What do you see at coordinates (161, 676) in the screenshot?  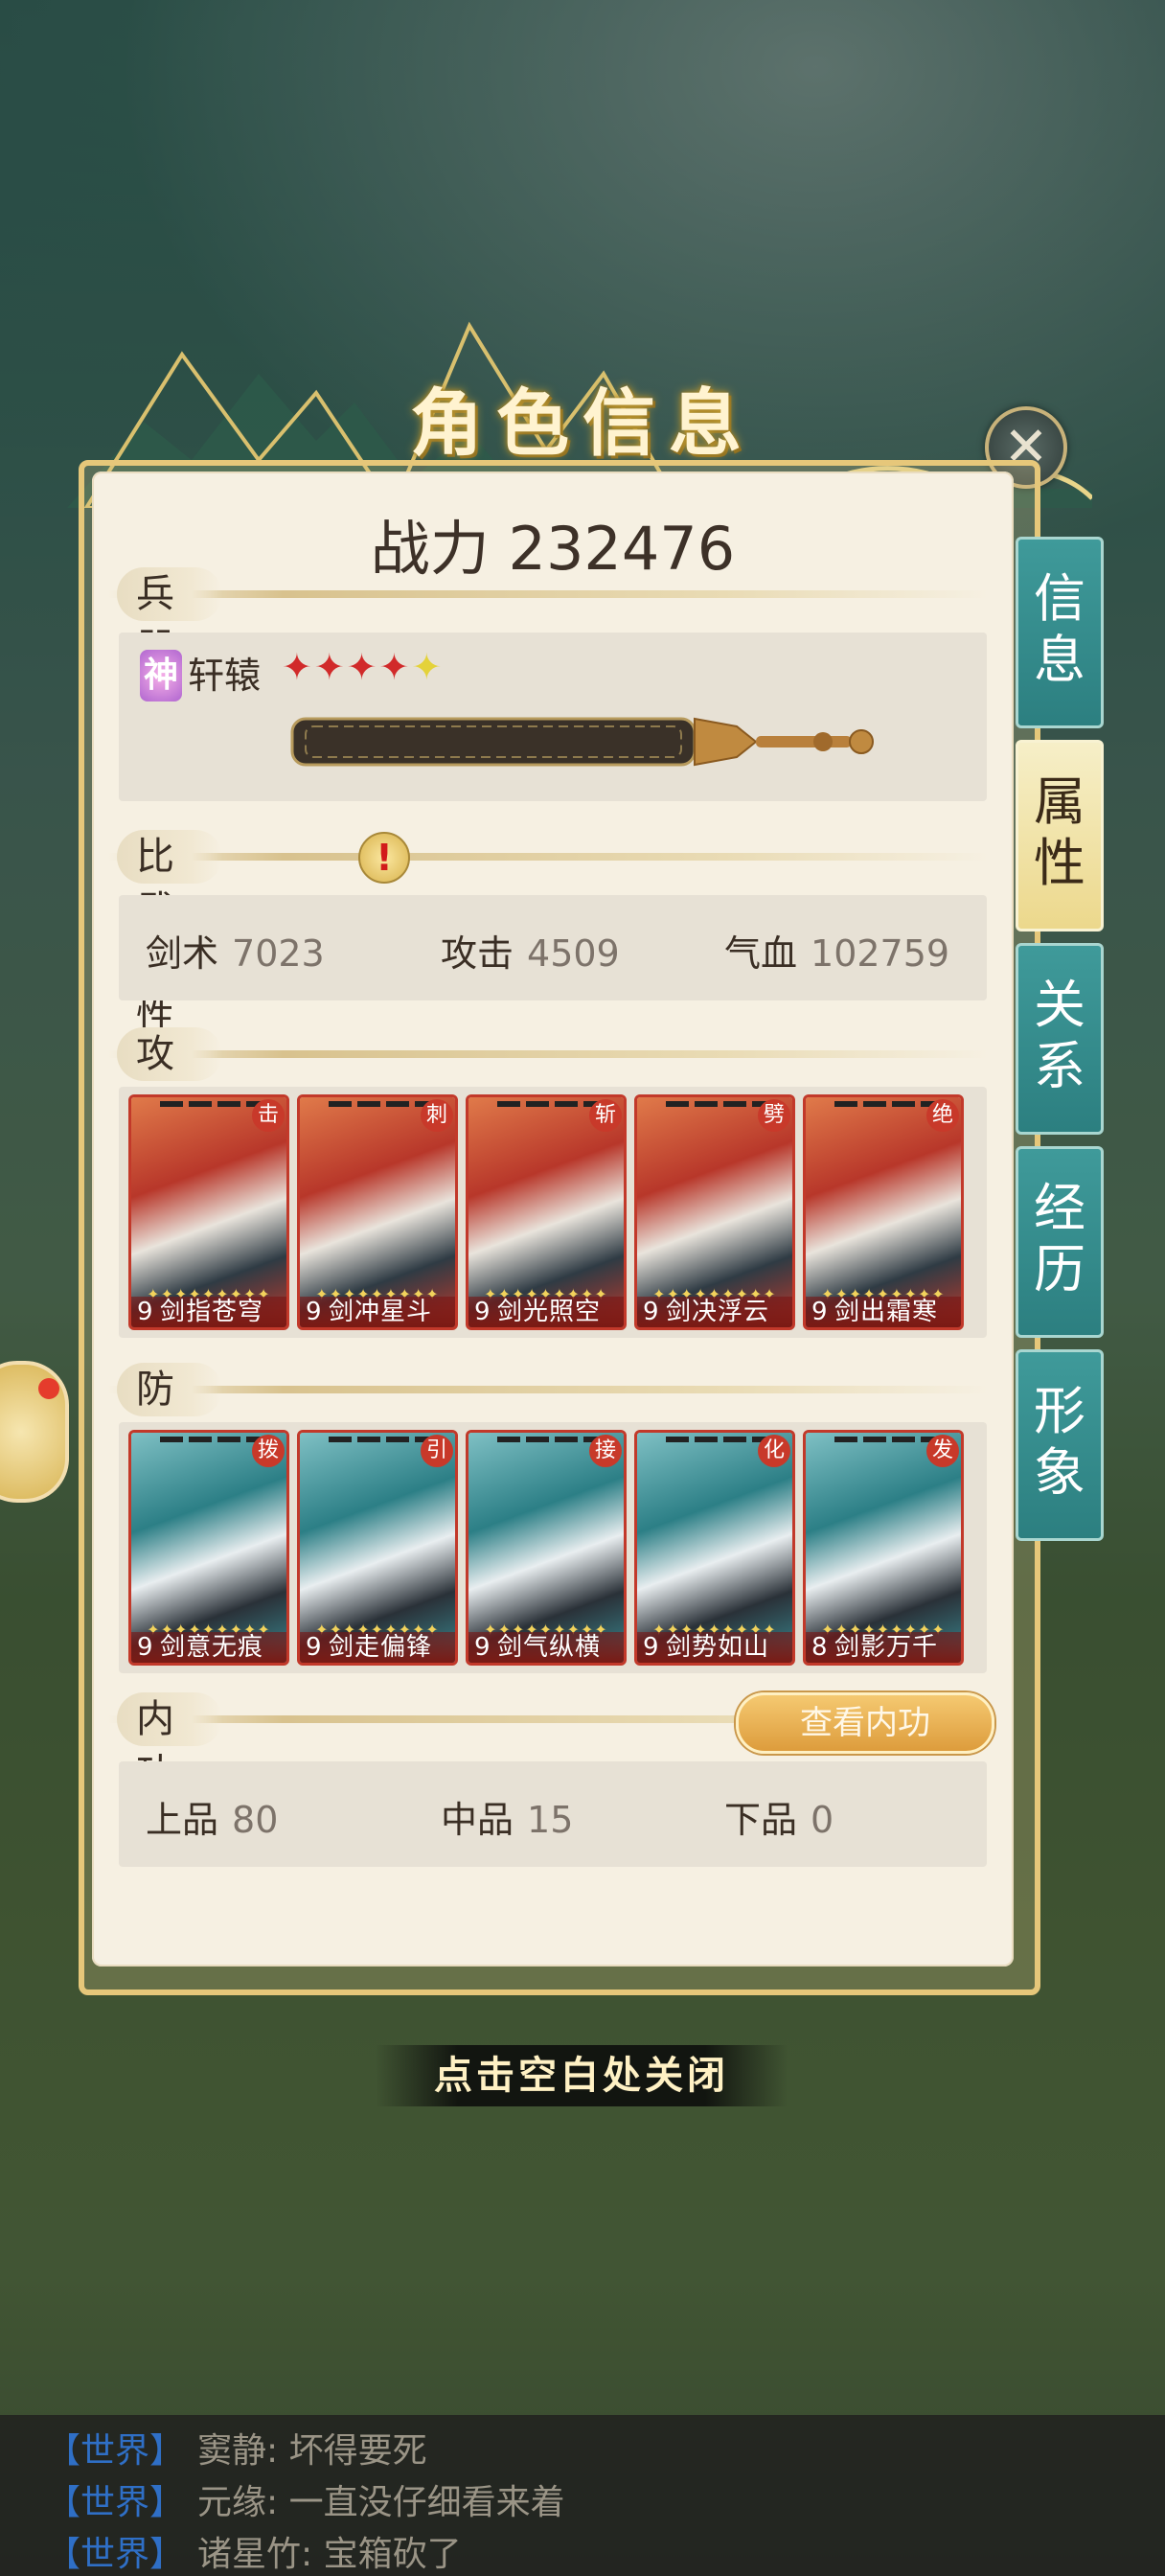 I see `rarity-badge: 神` at bounding box center [161, 676].